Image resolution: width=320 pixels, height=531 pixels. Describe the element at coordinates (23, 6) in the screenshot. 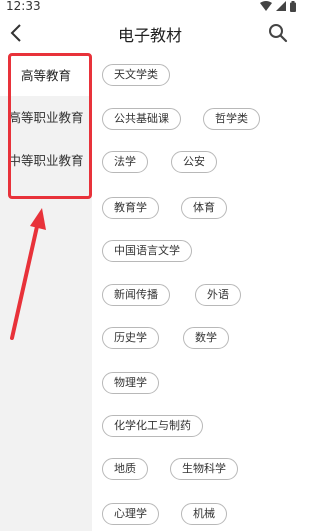

I see `status-time: 12:33` at that location.